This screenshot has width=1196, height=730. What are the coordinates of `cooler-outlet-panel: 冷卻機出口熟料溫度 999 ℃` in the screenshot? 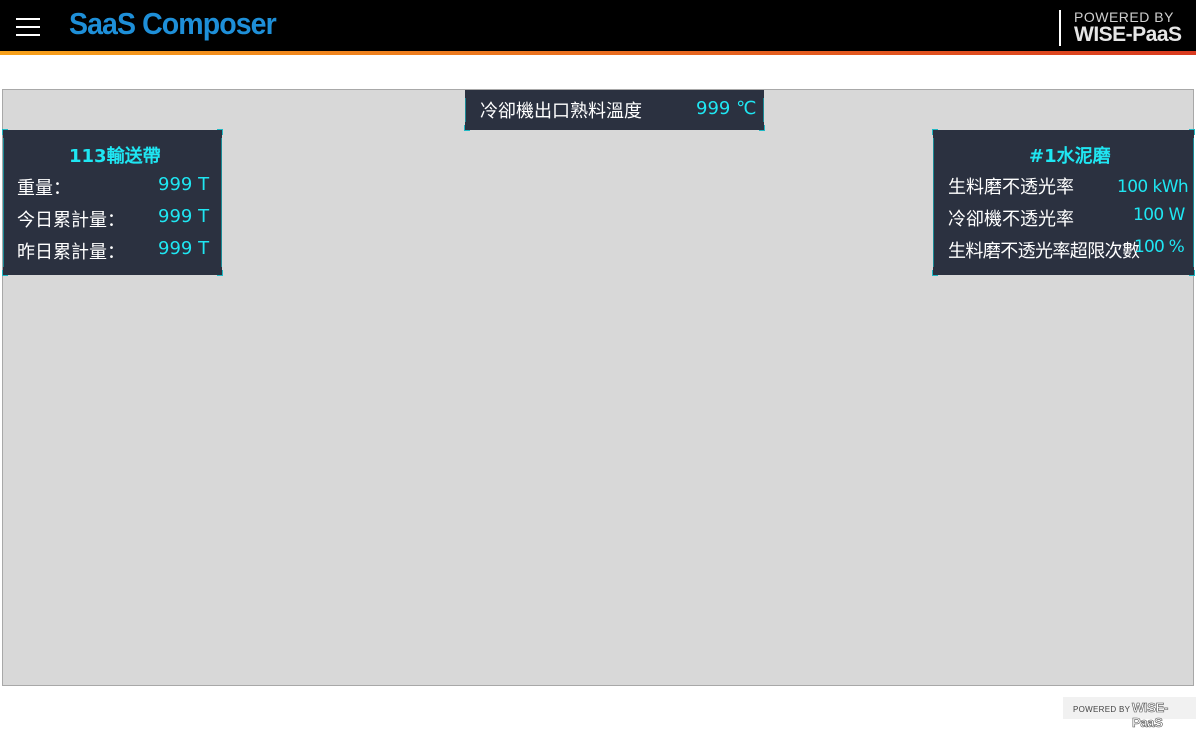 It's located at (614, 110).